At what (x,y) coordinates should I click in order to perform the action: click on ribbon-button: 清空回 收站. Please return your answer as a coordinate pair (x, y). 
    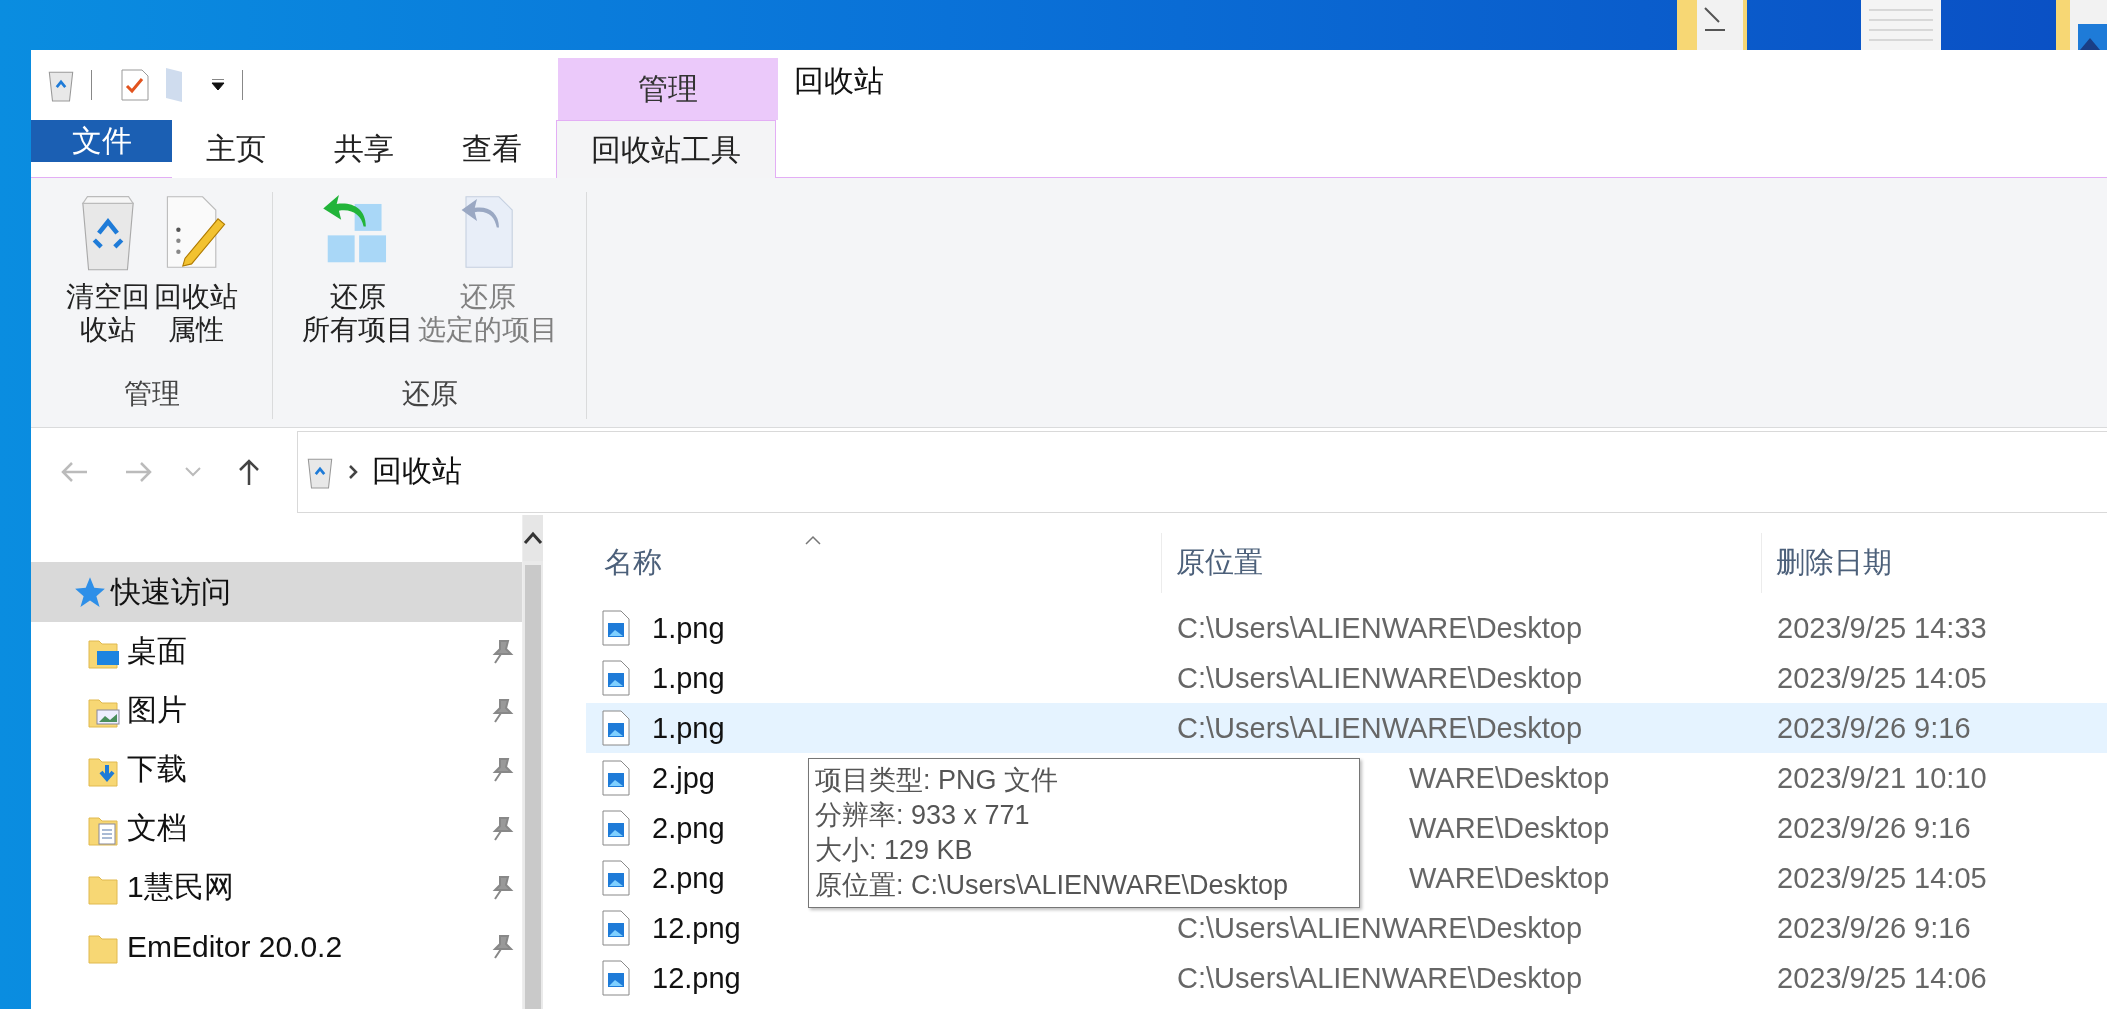
    Looking at the image, I should click on (107, 283).